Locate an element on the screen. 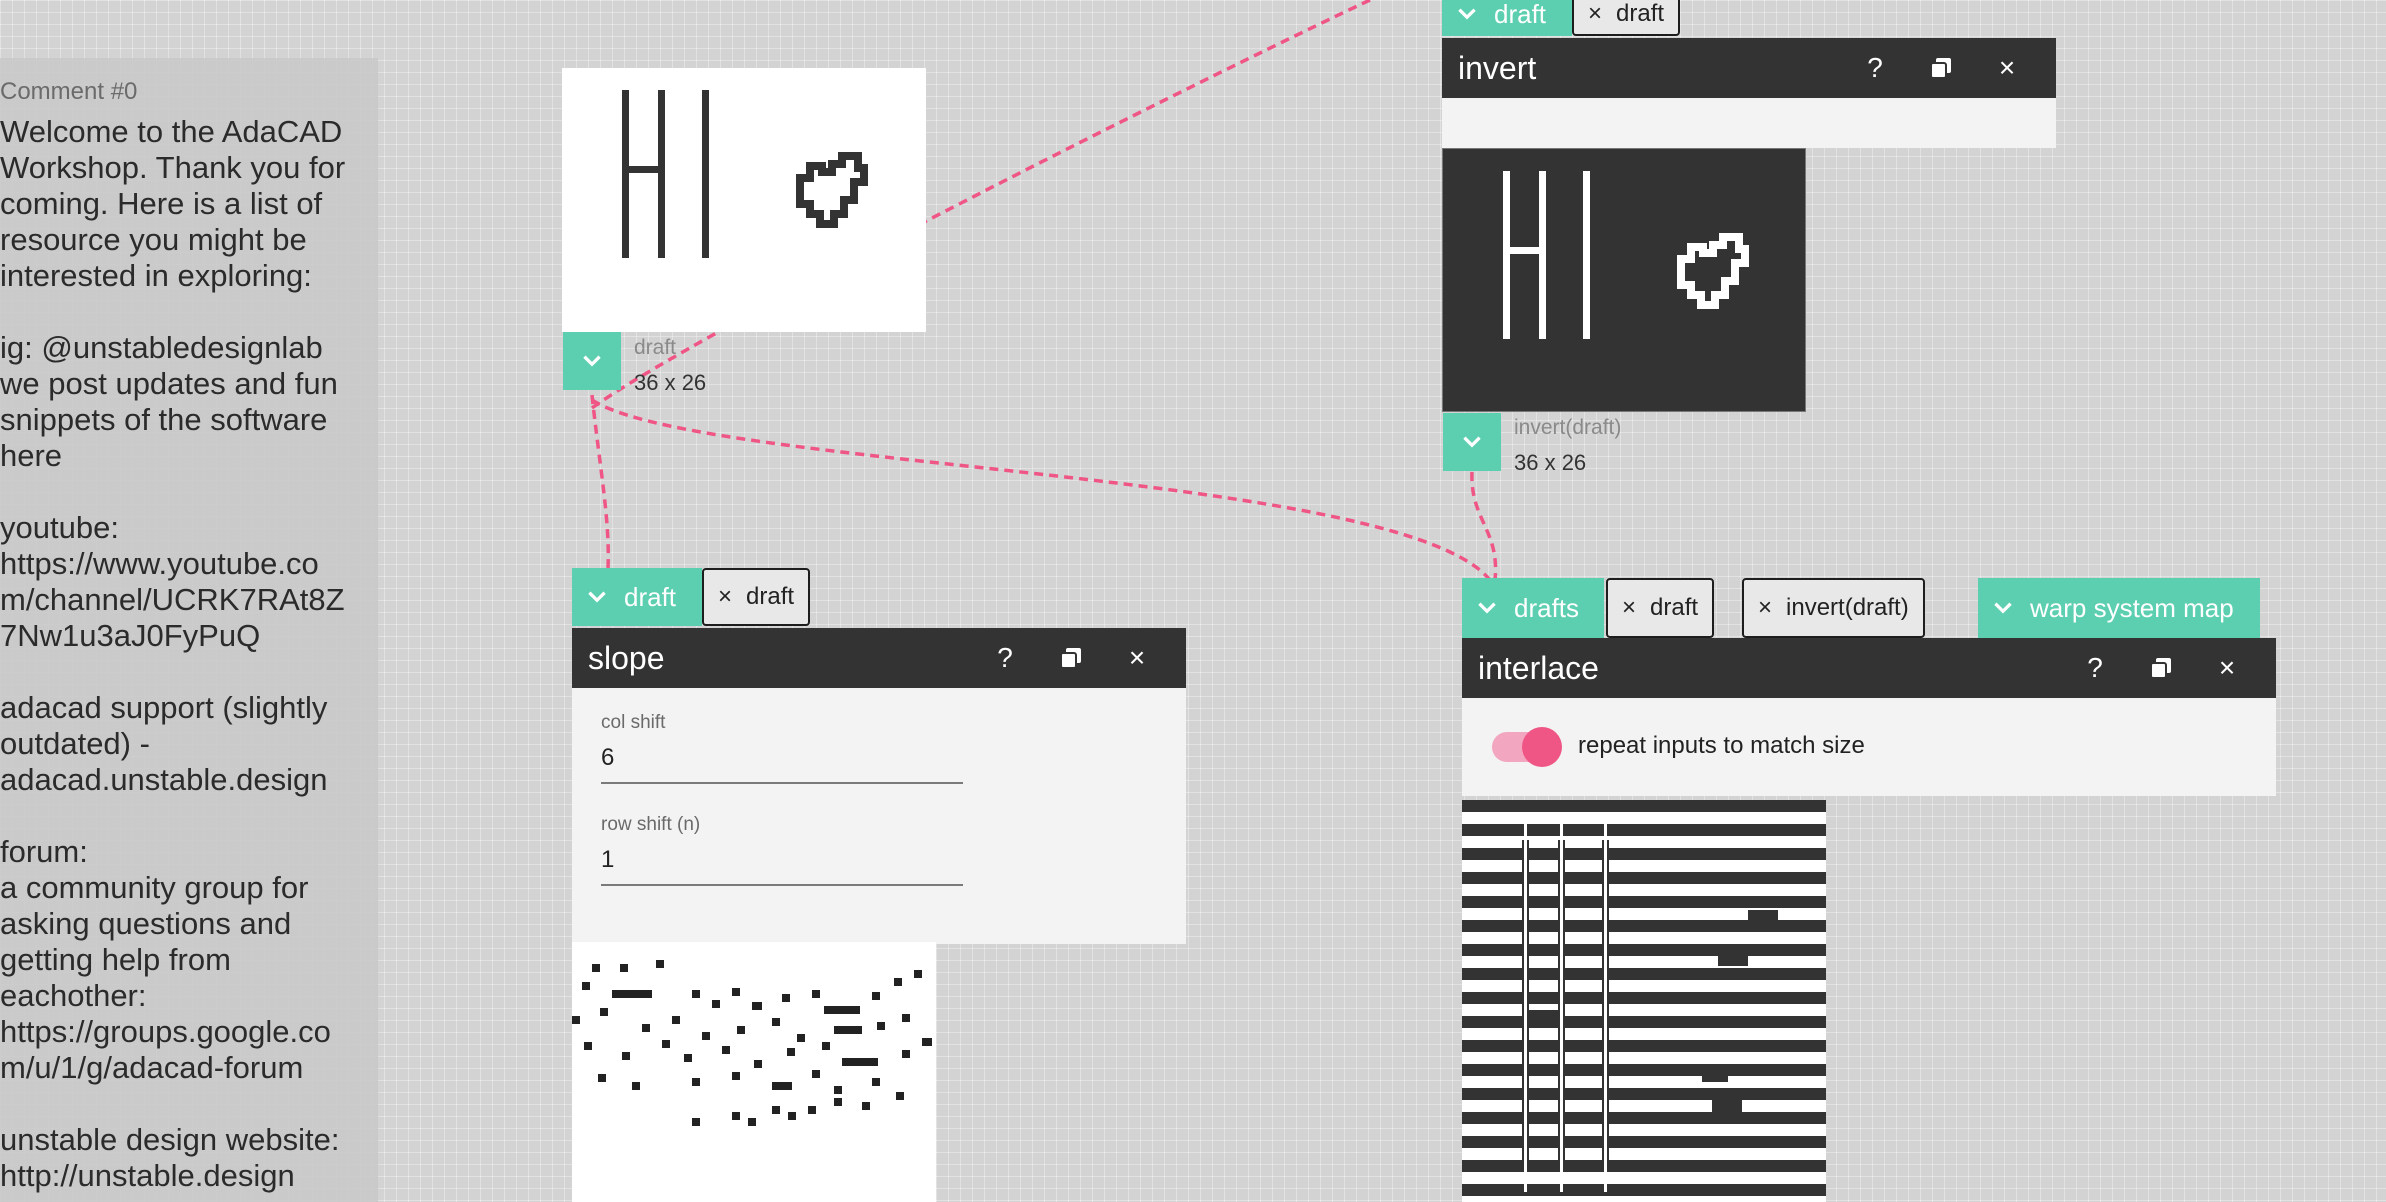 The width and height of the screenshot is (2386, 1202). draft-preview is located at coordinates (744, 200).